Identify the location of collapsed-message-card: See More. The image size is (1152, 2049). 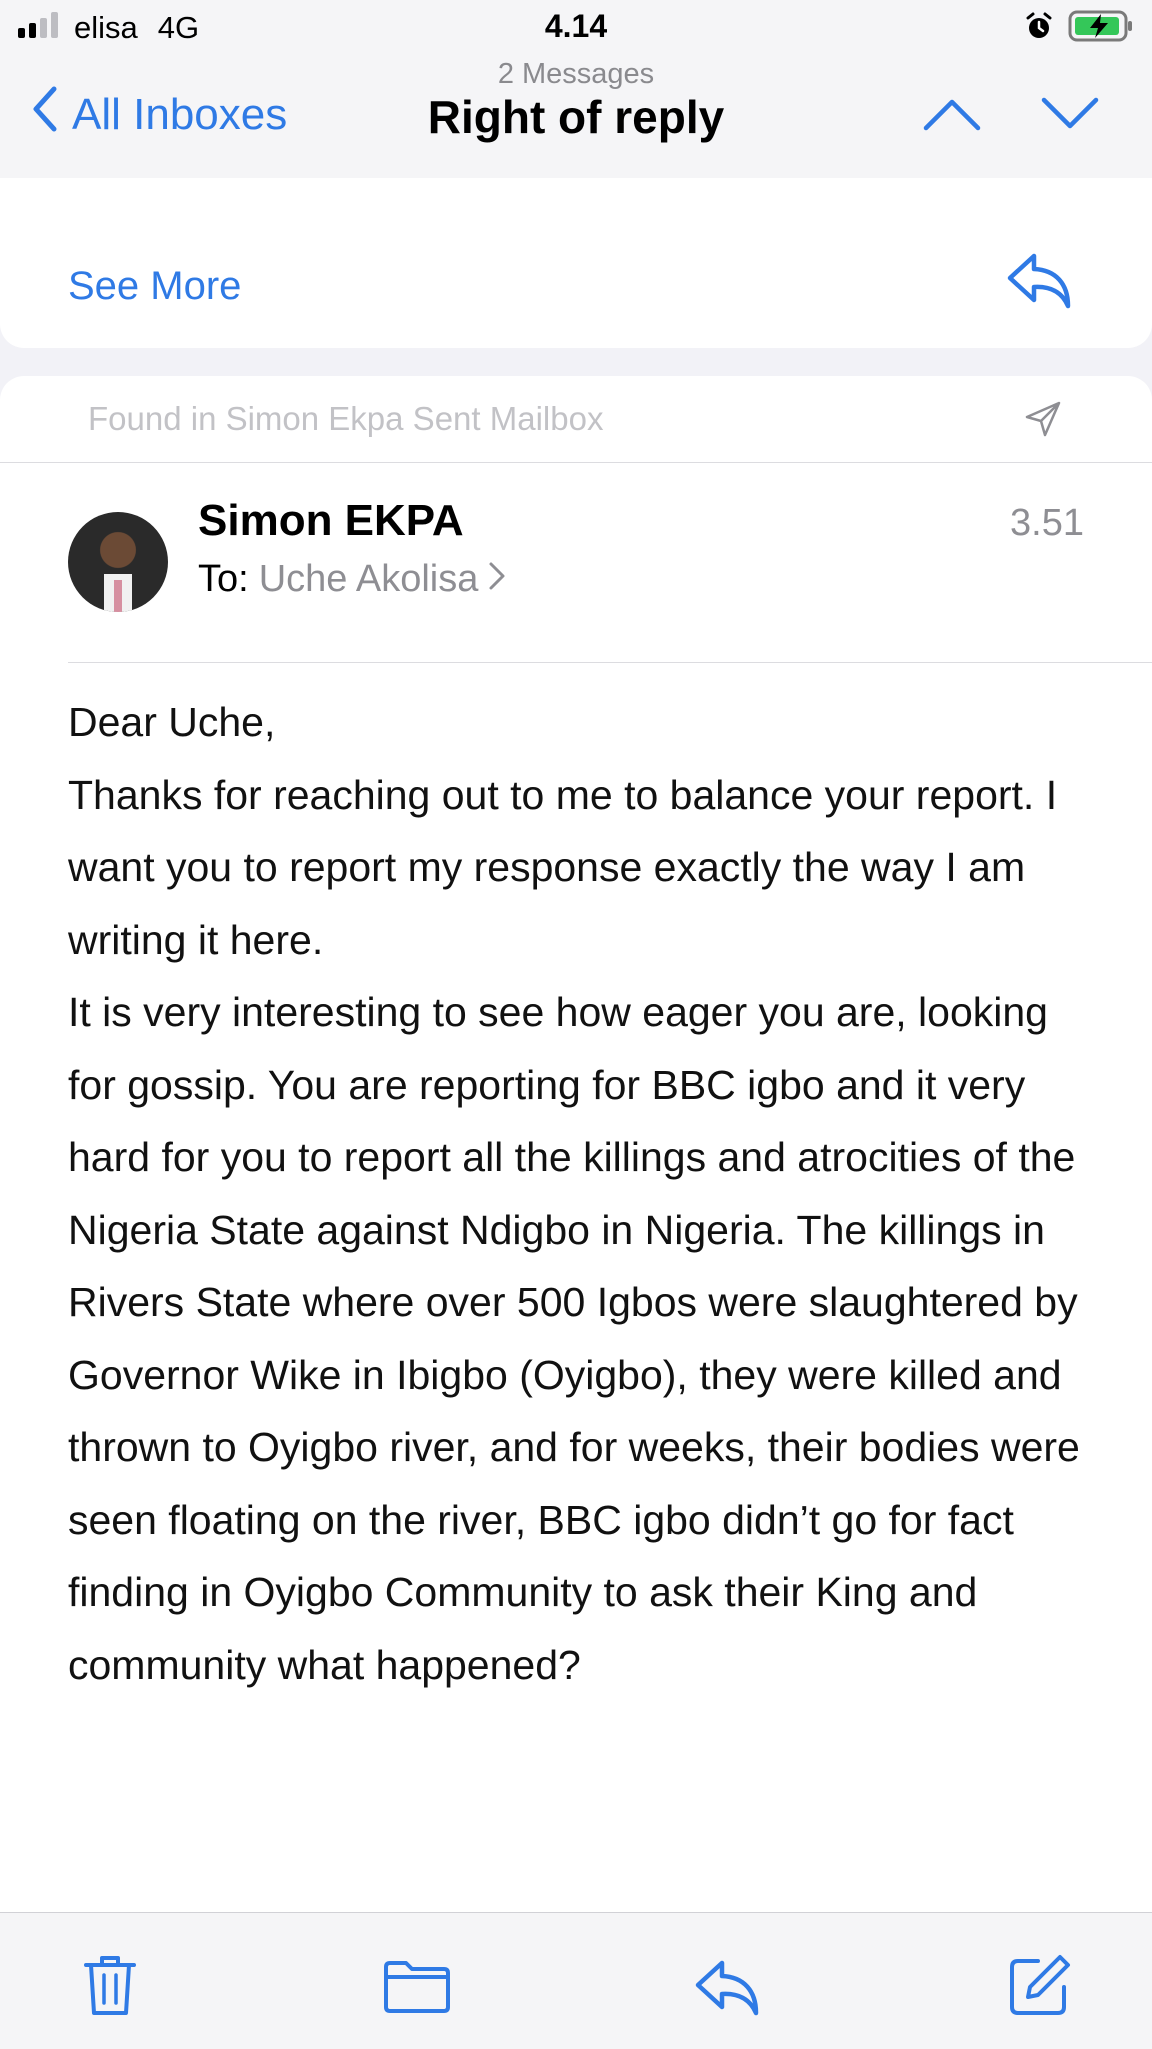
(576, 263).